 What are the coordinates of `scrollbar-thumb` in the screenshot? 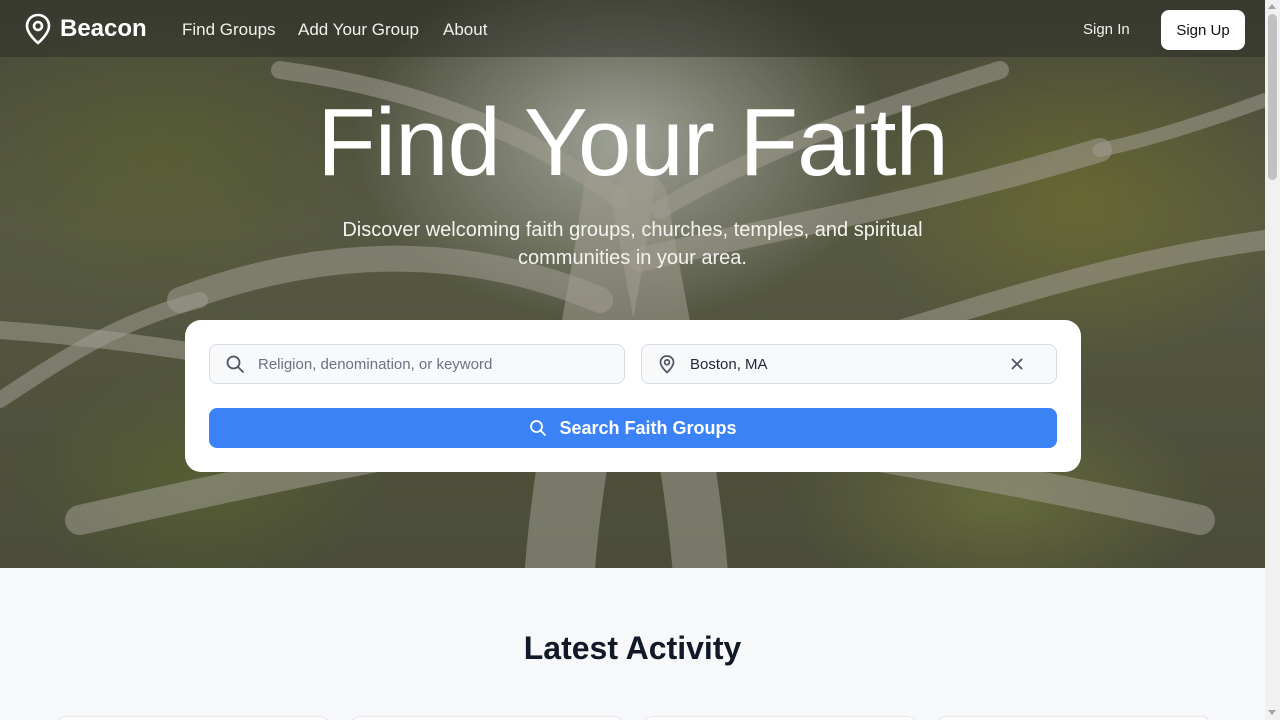 It's located at (1272, 97).